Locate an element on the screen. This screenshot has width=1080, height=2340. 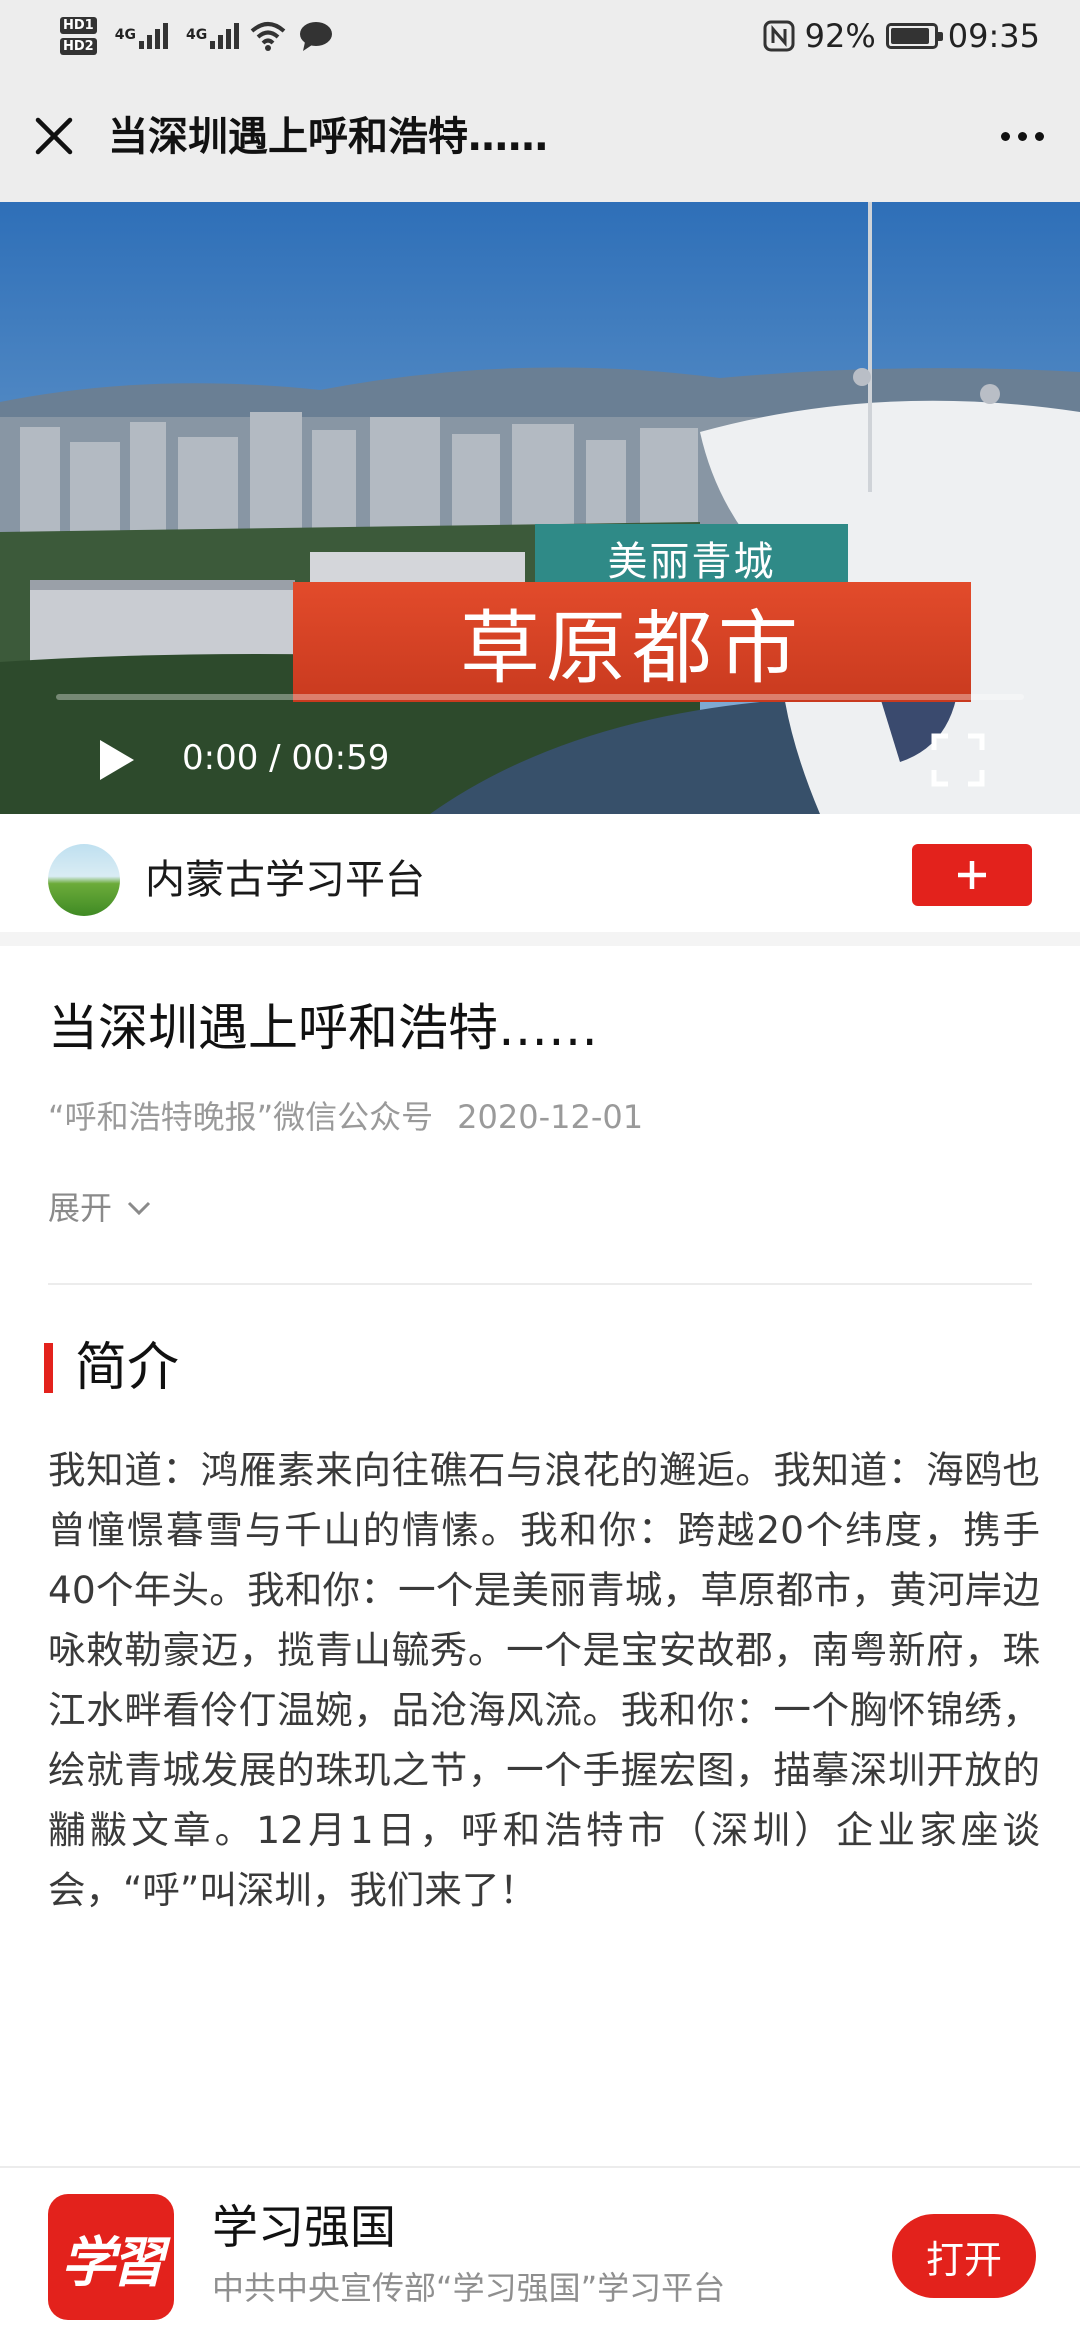
clock: 09:35 is located at coordinates (993, 36).